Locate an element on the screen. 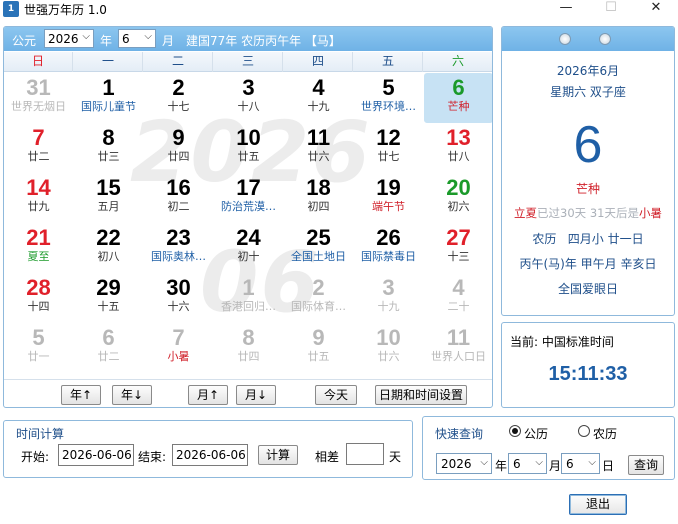  time-calc-title: 时间计算 is located at coordinates (40, 433).